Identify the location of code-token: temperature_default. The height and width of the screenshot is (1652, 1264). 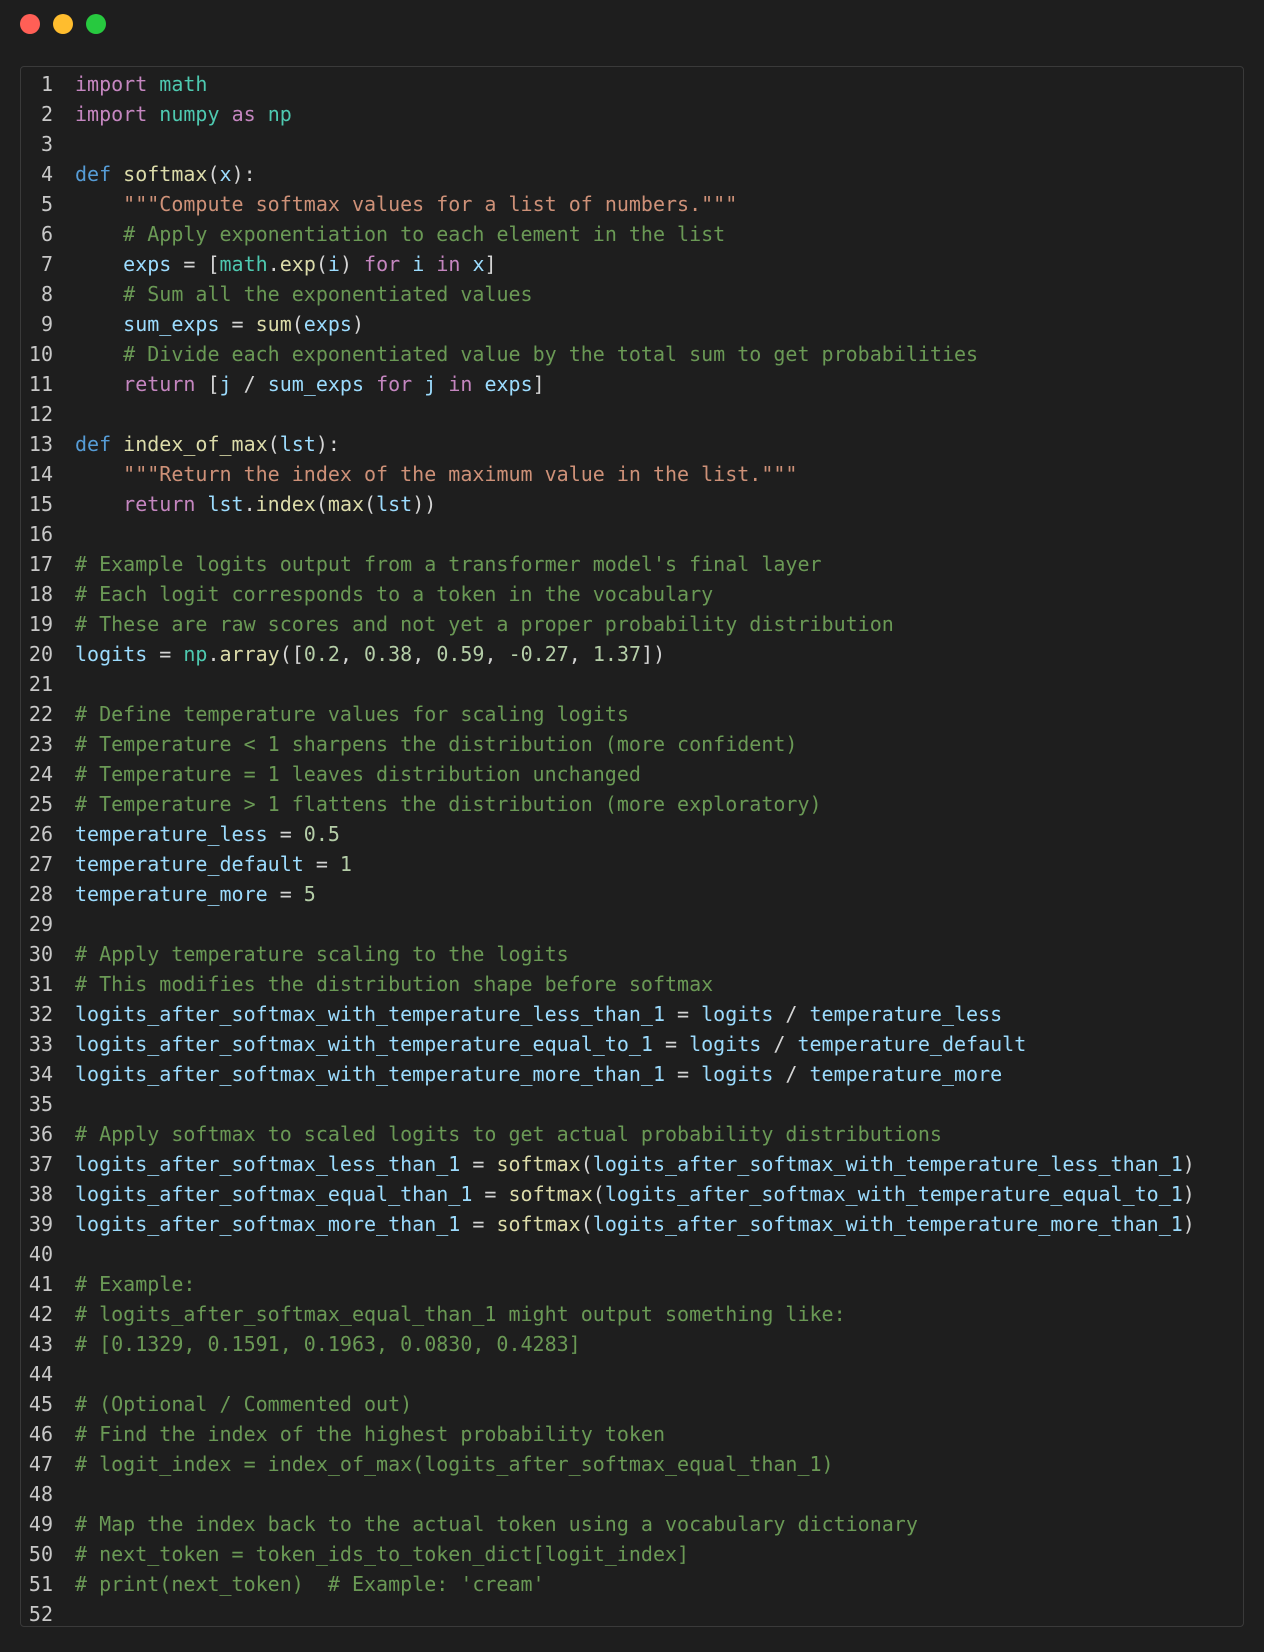
(912, 1044).